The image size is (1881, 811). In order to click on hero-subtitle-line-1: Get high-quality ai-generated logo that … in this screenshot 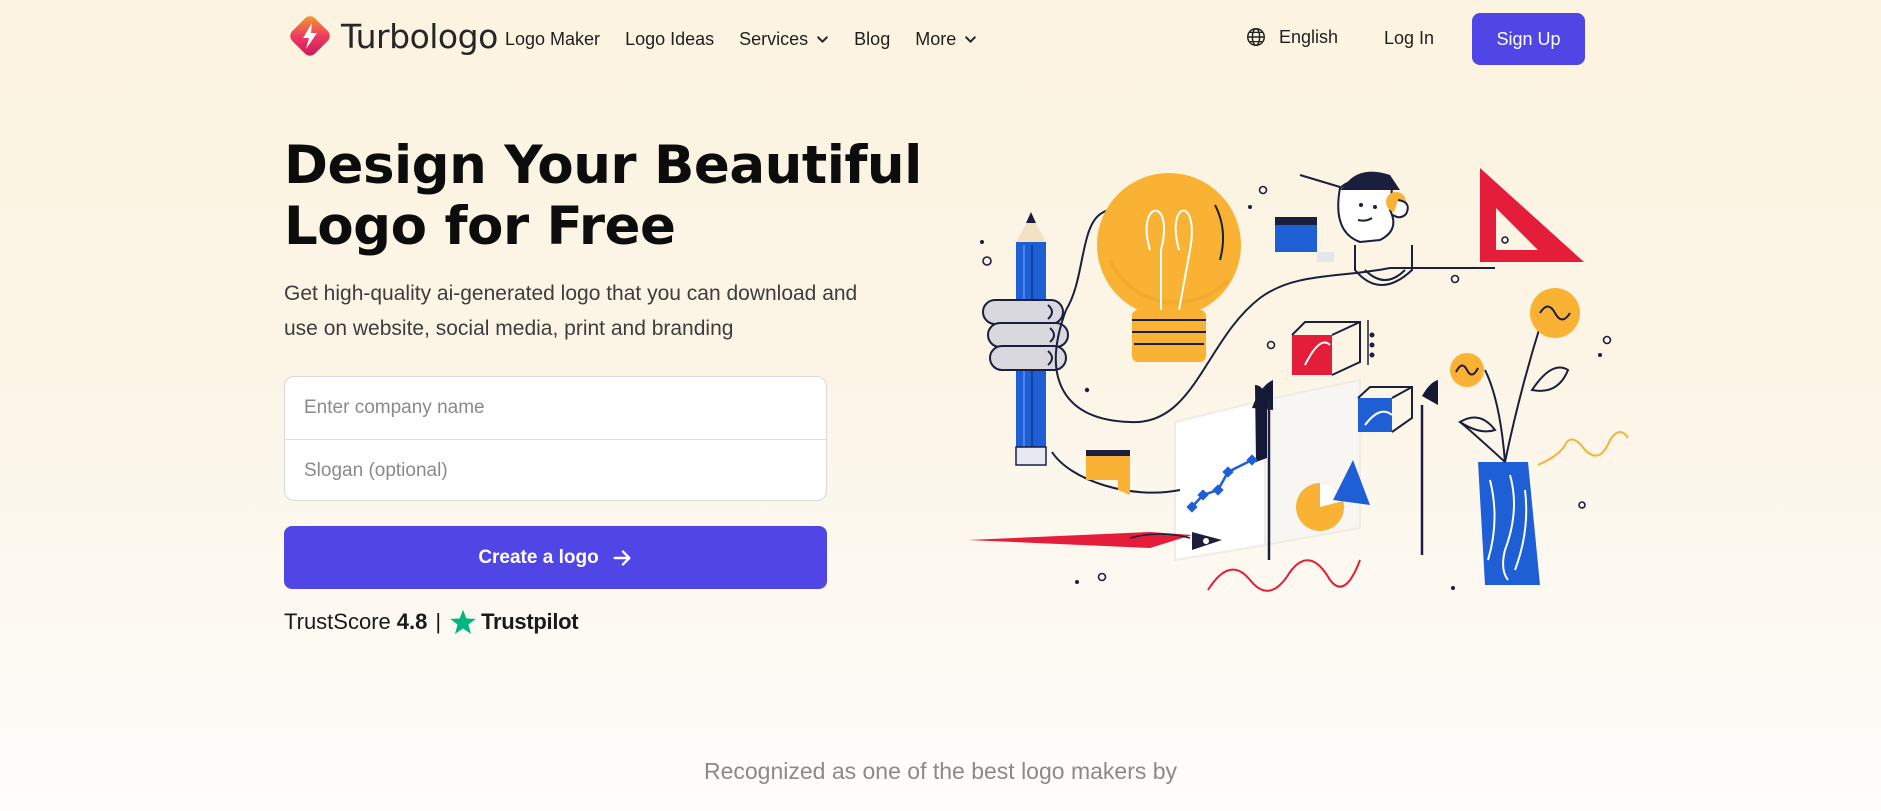, I will do `click(571, 293)`.